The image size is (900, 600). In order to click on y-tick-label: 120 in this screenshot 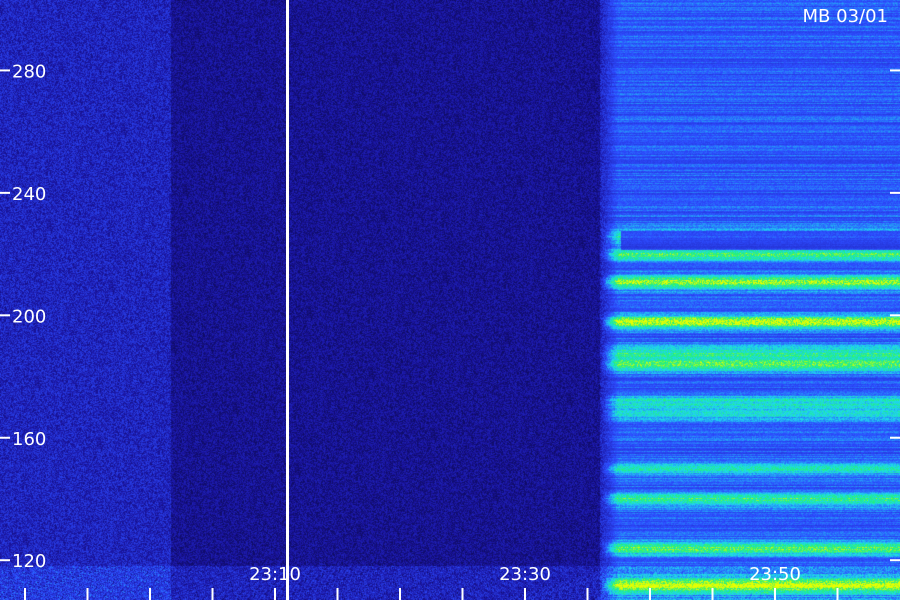, I will do `click(29, 561)`.